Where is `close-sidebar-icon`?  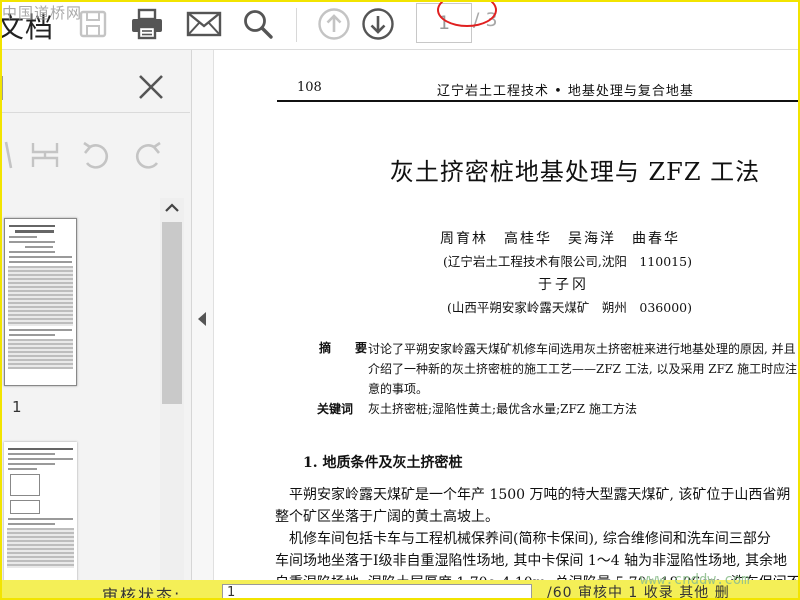 close-sidebar-icon is located at coordinates (151, 87).